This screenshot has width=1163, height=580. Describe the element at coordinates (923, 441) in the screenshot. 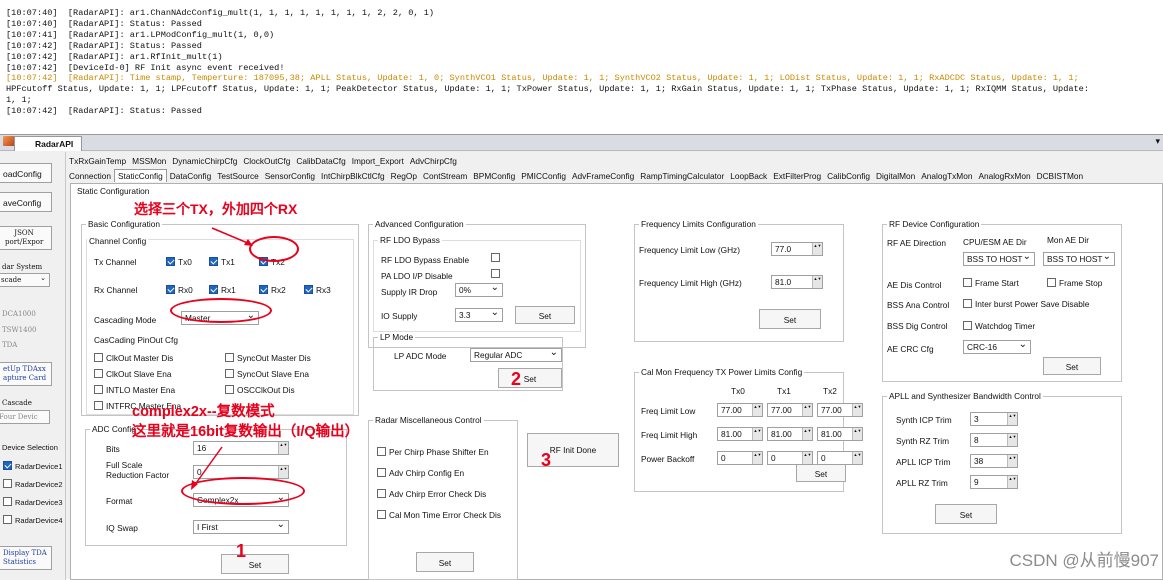

I see `apll-row-label: Synth RZ Trim` at that location.